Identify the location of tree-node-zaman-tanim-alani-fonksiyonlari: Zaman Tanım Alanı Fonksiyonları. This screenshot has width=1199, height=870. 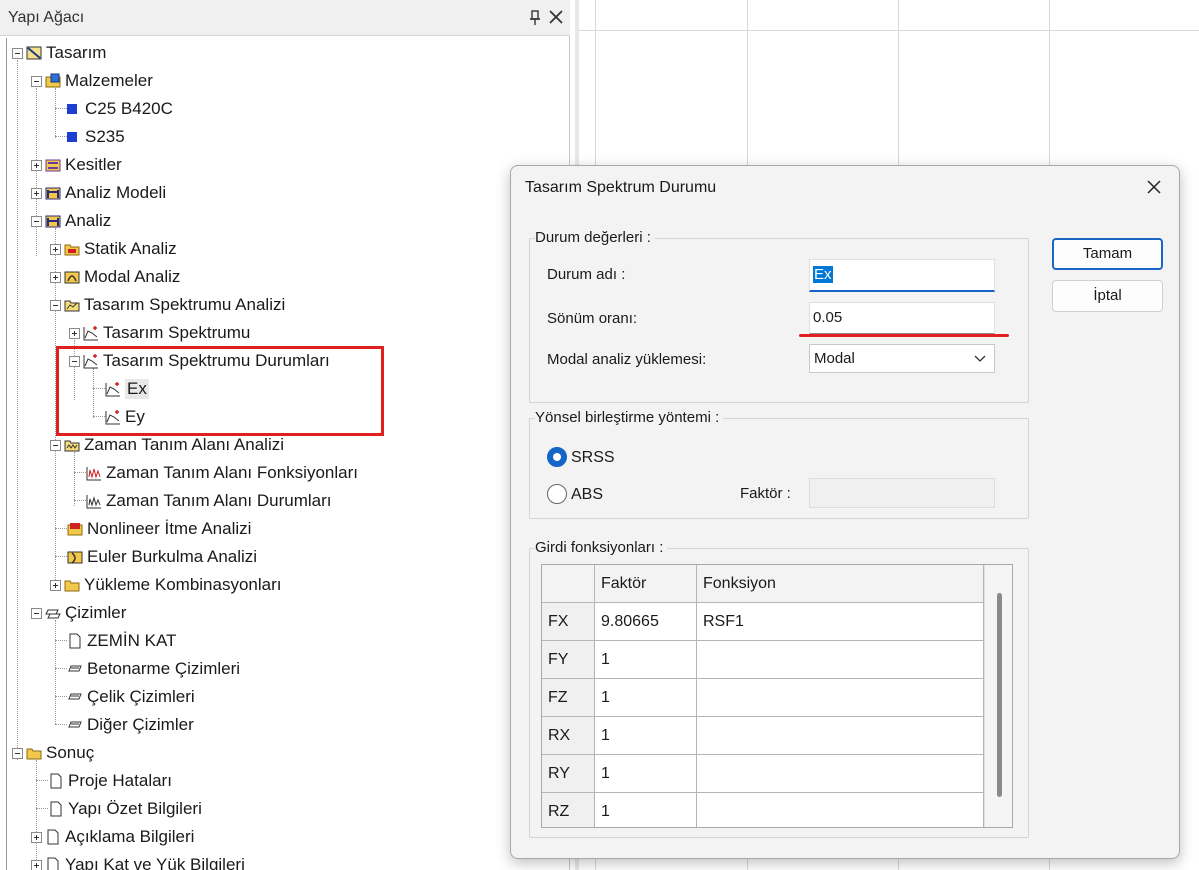
(222, 473).